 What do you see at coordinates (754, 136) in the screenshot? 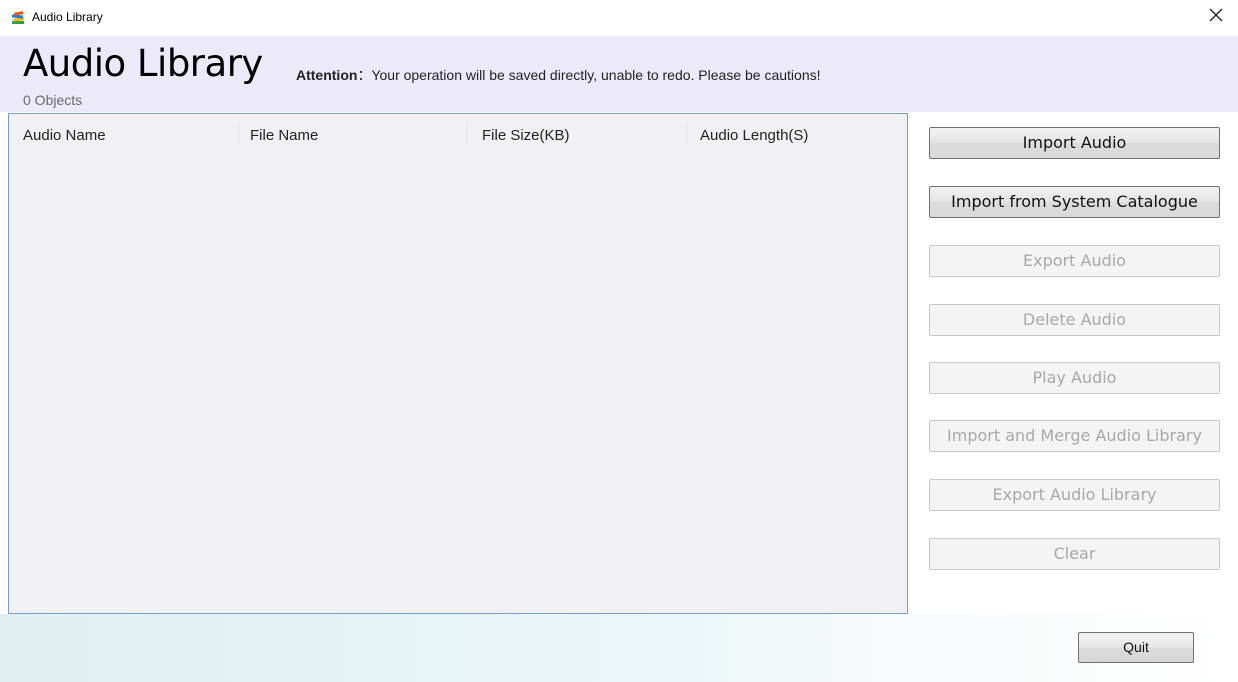
I see `column-header-audio-length: Audio Length(S)` at bounding box center [754, 136].